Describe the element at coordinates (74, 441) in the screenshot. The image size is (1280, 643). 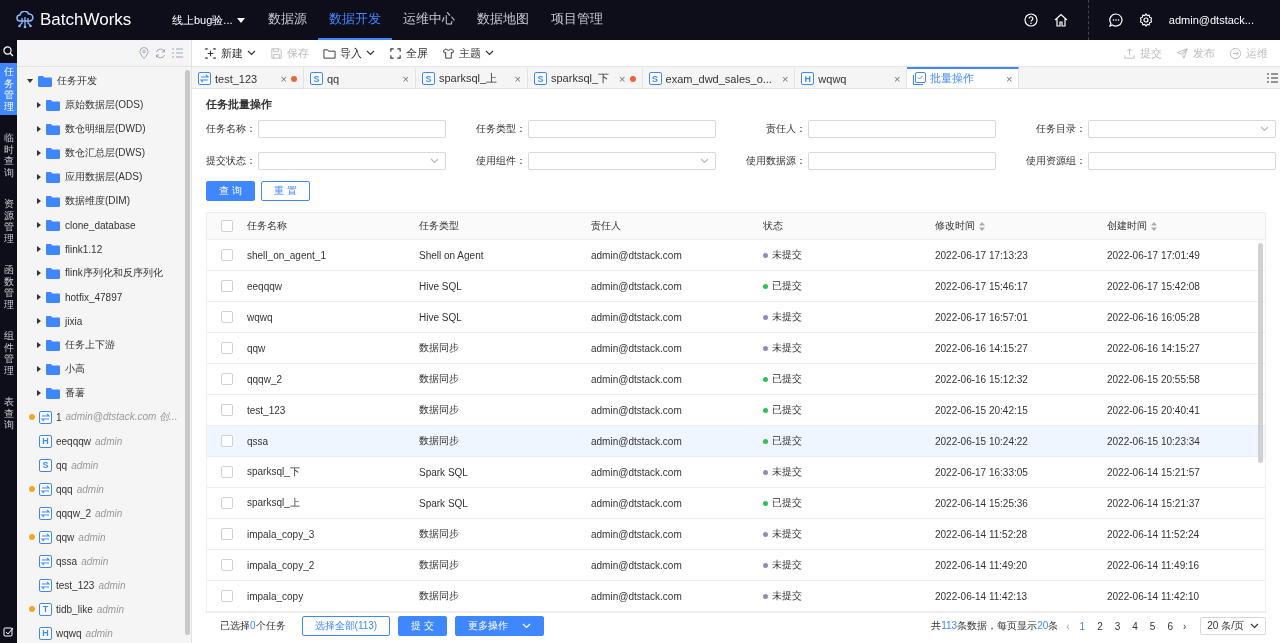
I see `task-item: eeqqqw` at that location.